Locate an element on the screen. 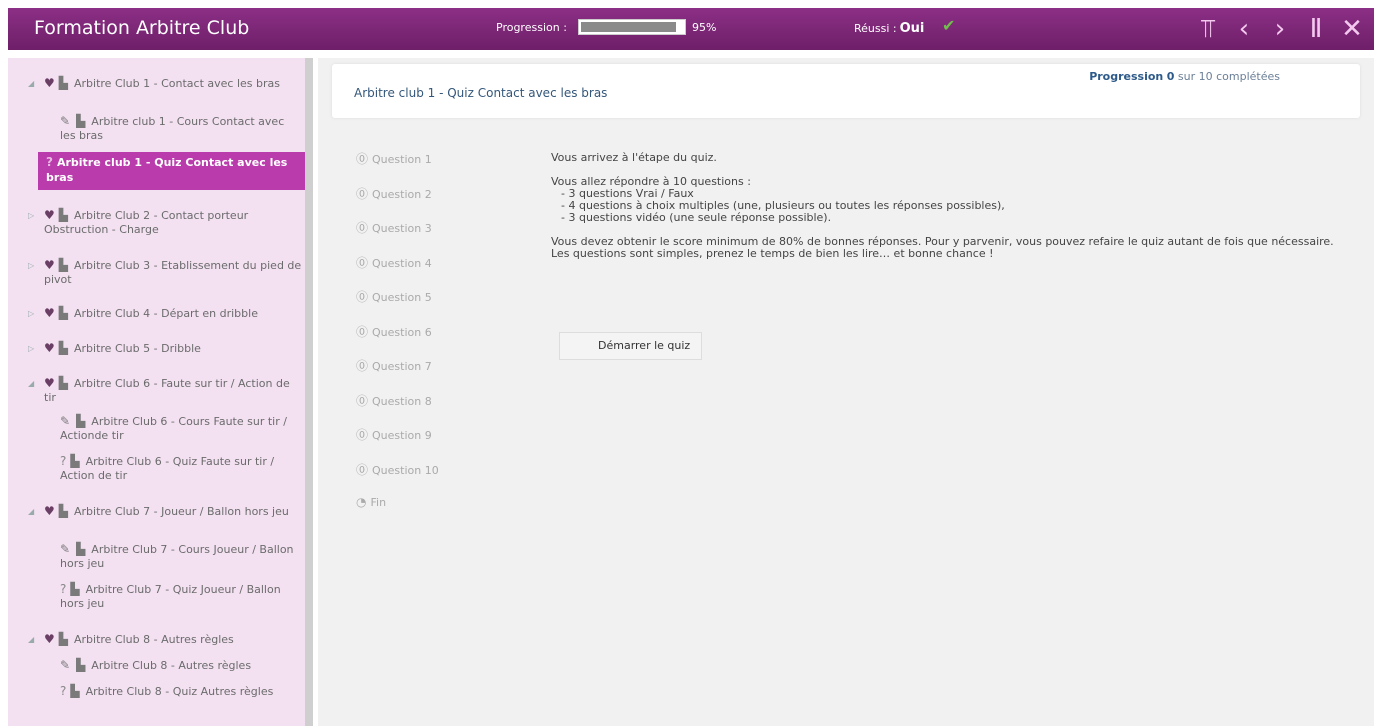 Image resolution: width=1374 pixels, height=726 pixels. pause-icon: Ⅱ is located at coordinates (1316, 29).